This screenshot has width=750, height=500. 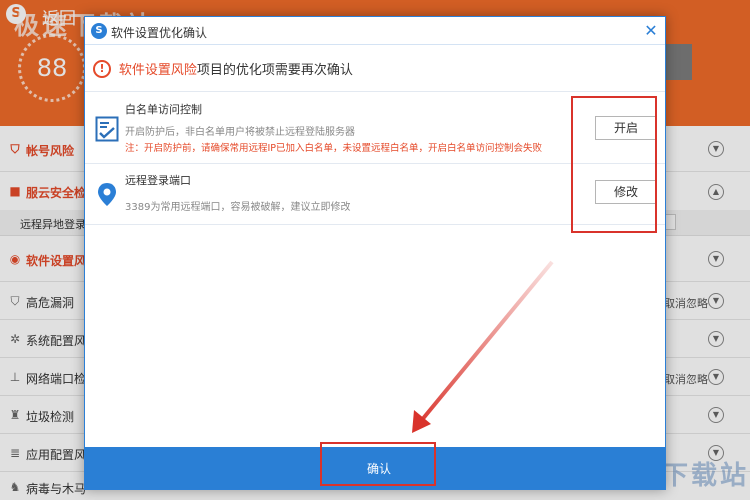 What do you see at coordinates (163, 109) in the screenshot?
I see `option-title: 白名单访问控制` at bounding box center [163, 109].